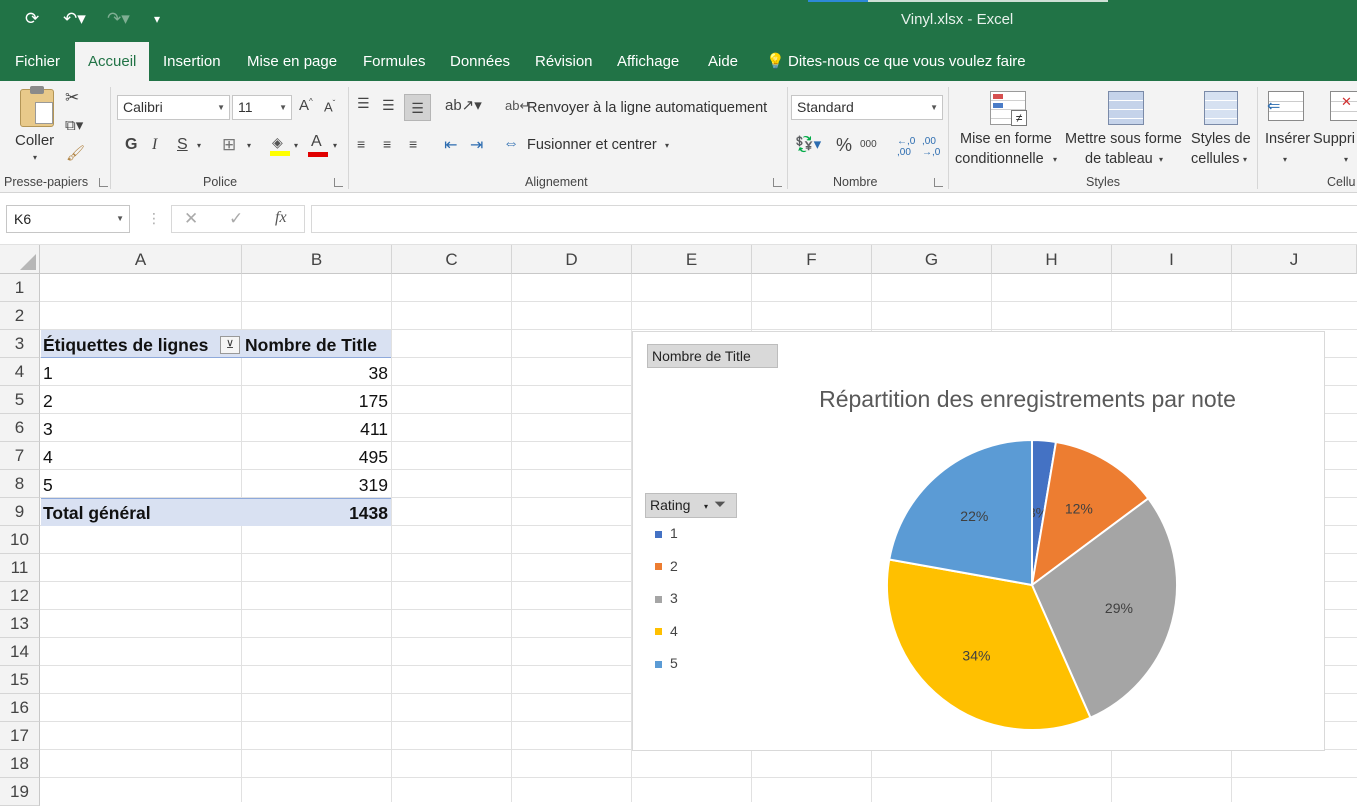 This screenshot has height=806, width=1357. What do you see at coordinates (592, 145) in the screenshot?
I see `merge-center-button: Fusionner et centrer` at bounding box center [592, 145].